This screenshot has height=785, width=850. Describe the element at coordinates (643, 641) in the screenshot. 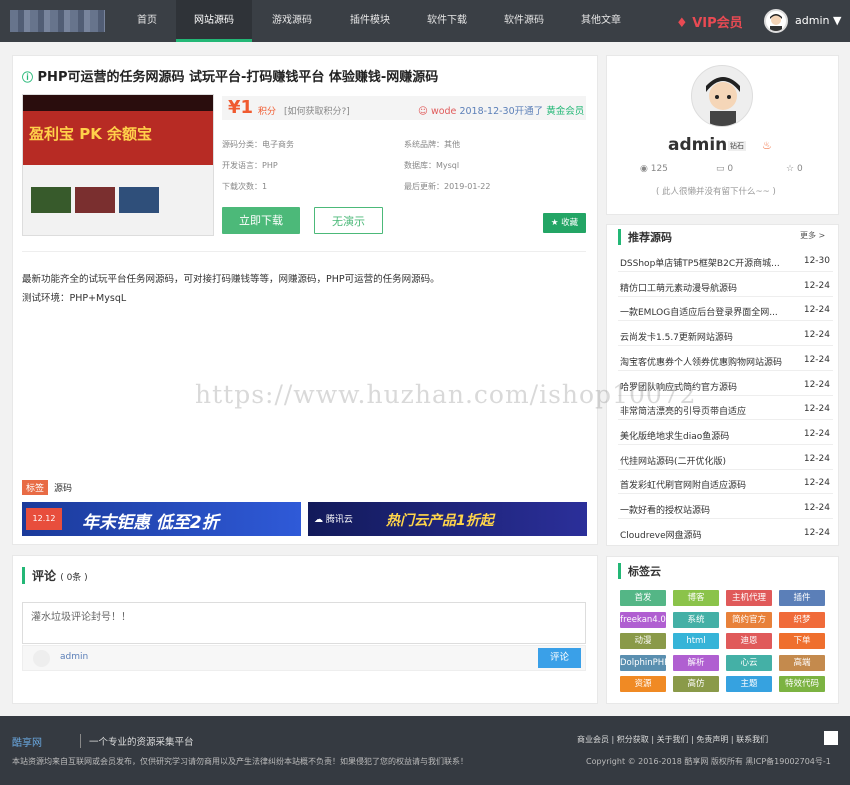

I see `tag-item: 动漫` at that location.